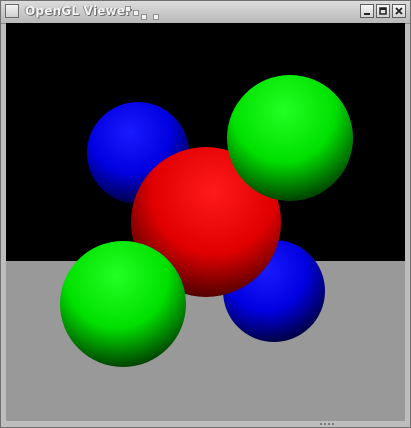 This screenshot has height=428, width=411. I want to click on minimize-icon, so click(367, 14).